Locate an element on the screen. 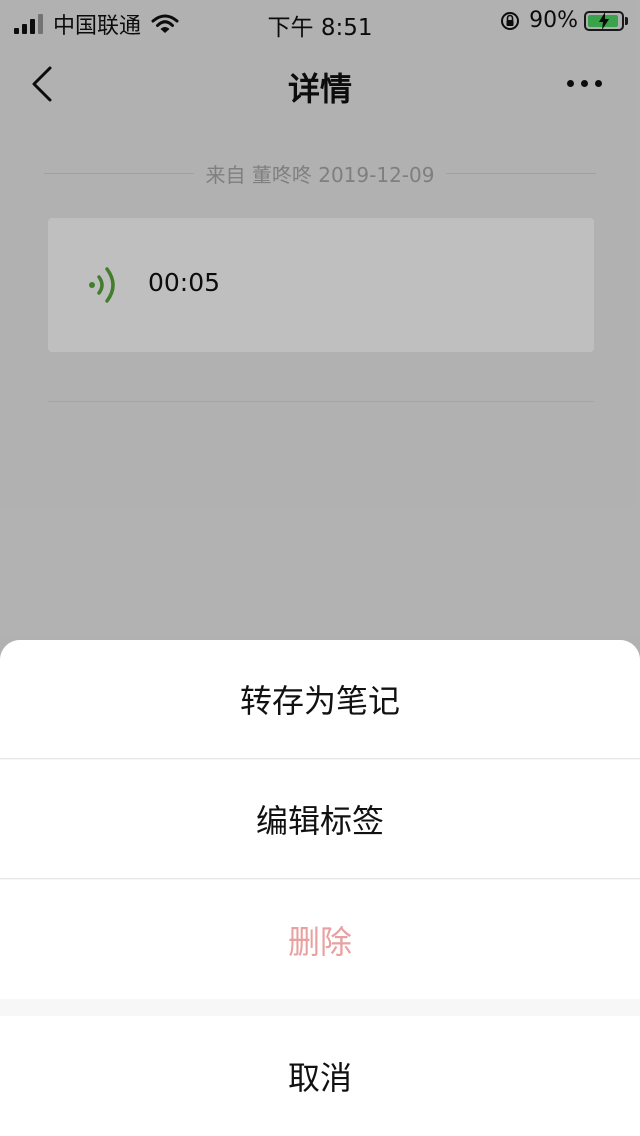 The image size is (640, 1136). edit-tags-button: 编辑标签 is located at coordinates (320, 819).